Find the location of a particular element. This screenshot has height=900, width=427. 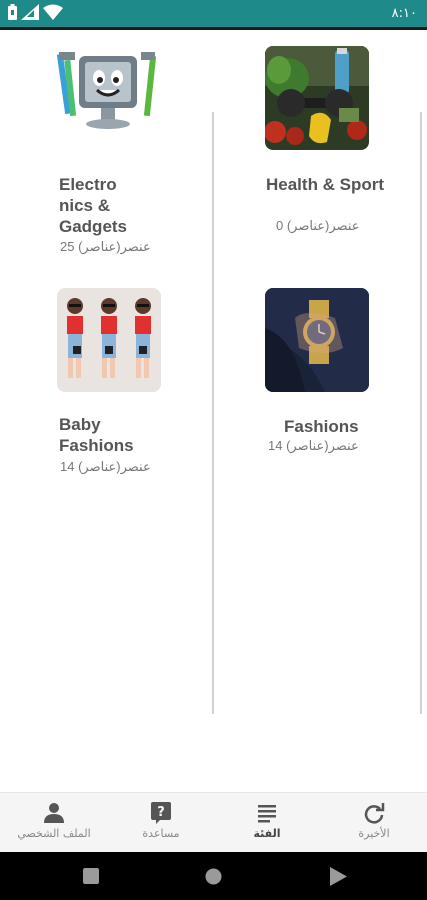

category-title: Health & Sport is located at coordinates (325, 184).